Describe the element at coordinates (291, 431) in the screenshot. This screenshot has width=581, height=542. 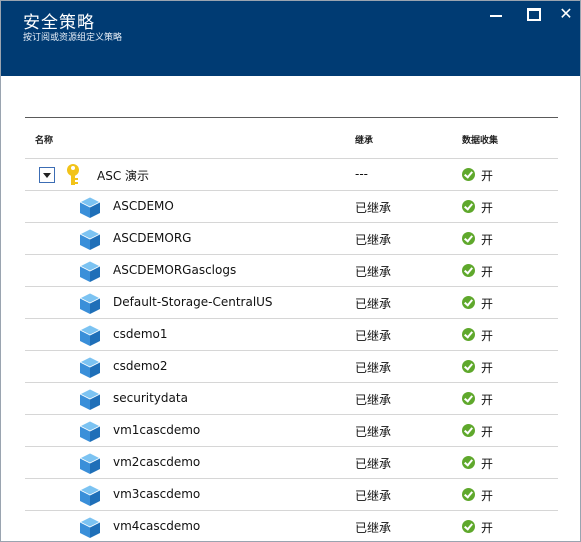
I see `table-row: vm1cascdemo 已继承 开` at that location.